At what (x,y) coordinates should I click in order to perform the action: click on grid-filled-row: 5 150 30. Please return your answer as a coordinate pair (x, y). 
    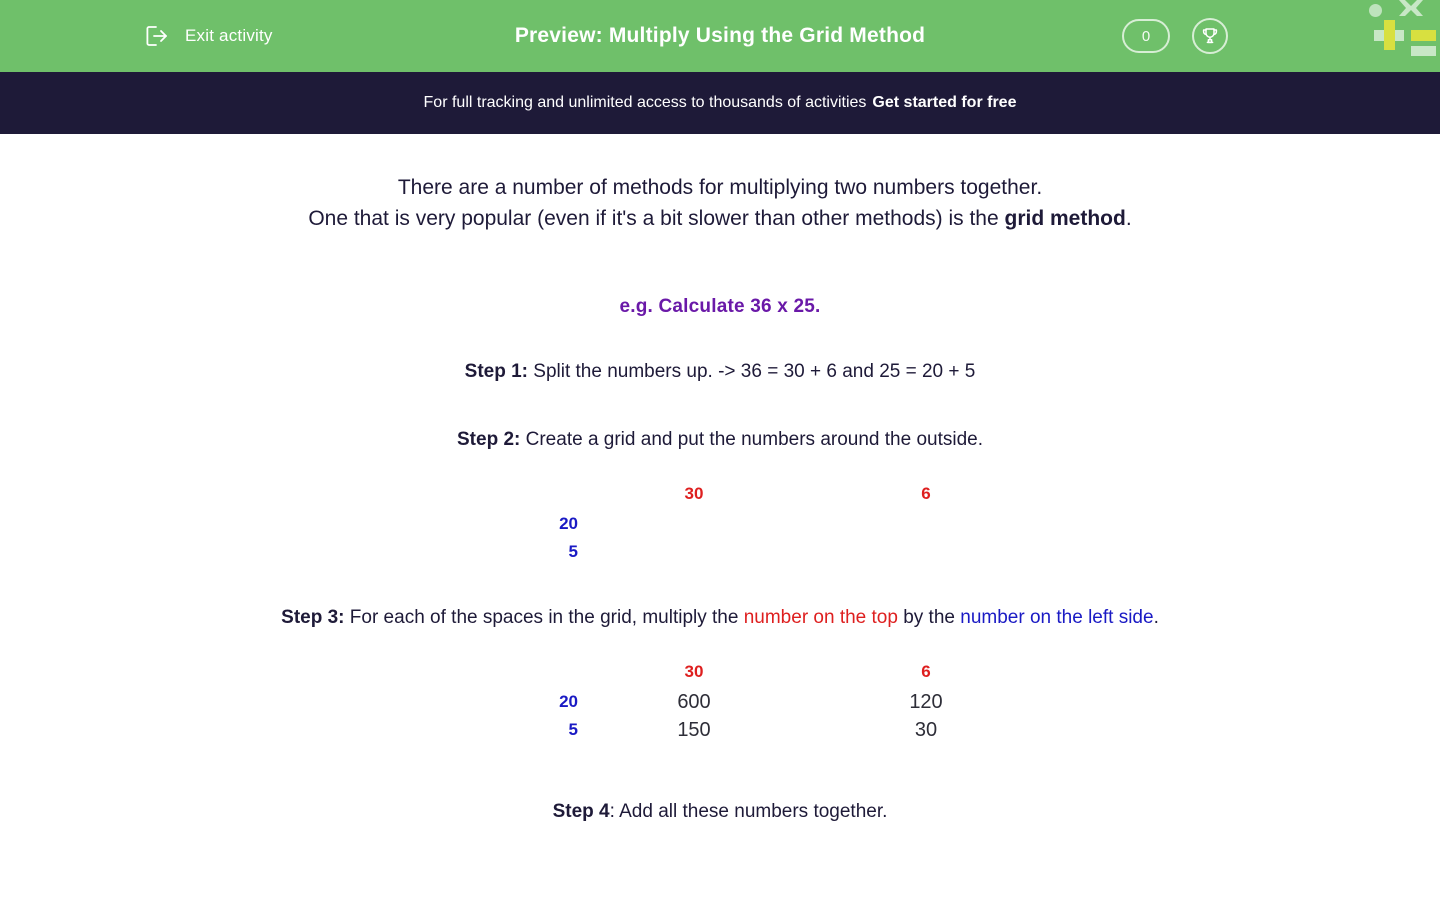
    Looking at the image, I should click on (720, 730).